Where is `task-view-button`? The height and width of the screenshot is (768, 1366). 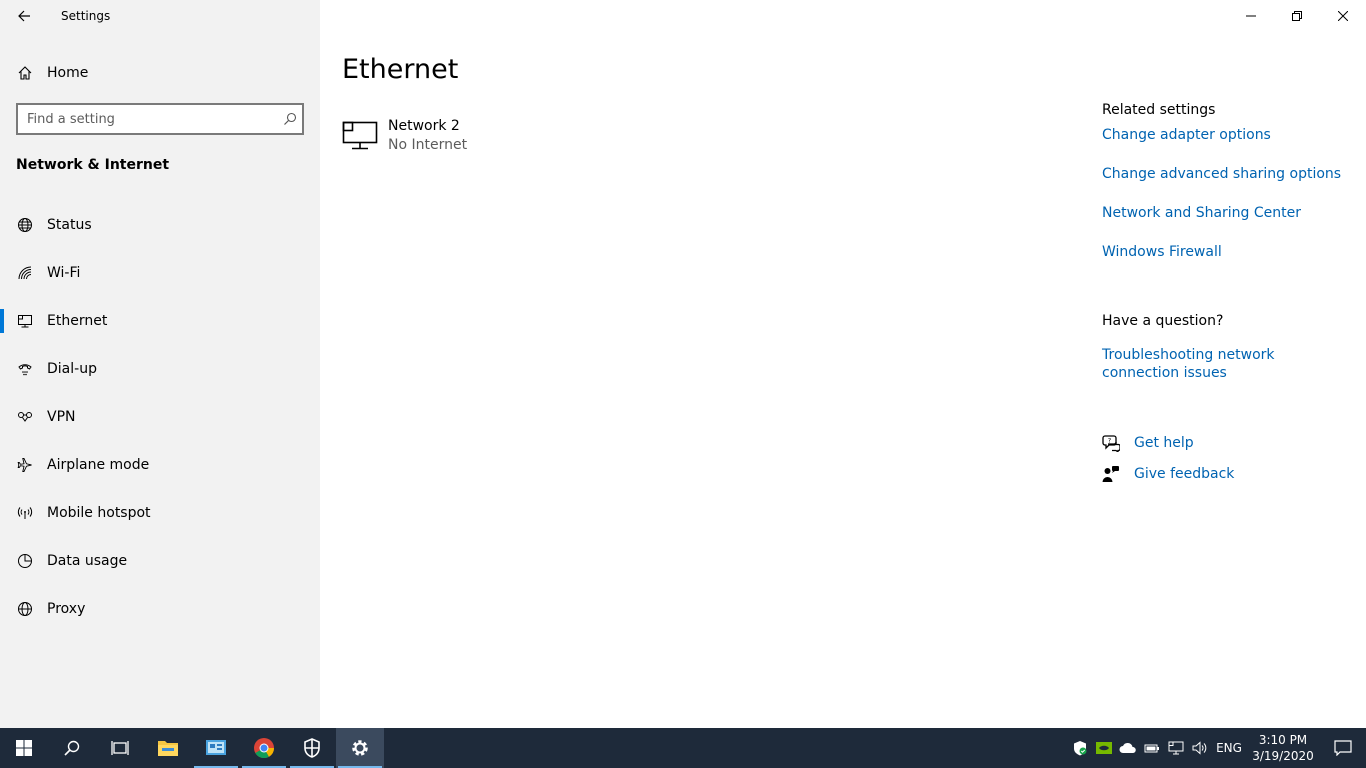 task-view-button is located at coordinates (120, 748).